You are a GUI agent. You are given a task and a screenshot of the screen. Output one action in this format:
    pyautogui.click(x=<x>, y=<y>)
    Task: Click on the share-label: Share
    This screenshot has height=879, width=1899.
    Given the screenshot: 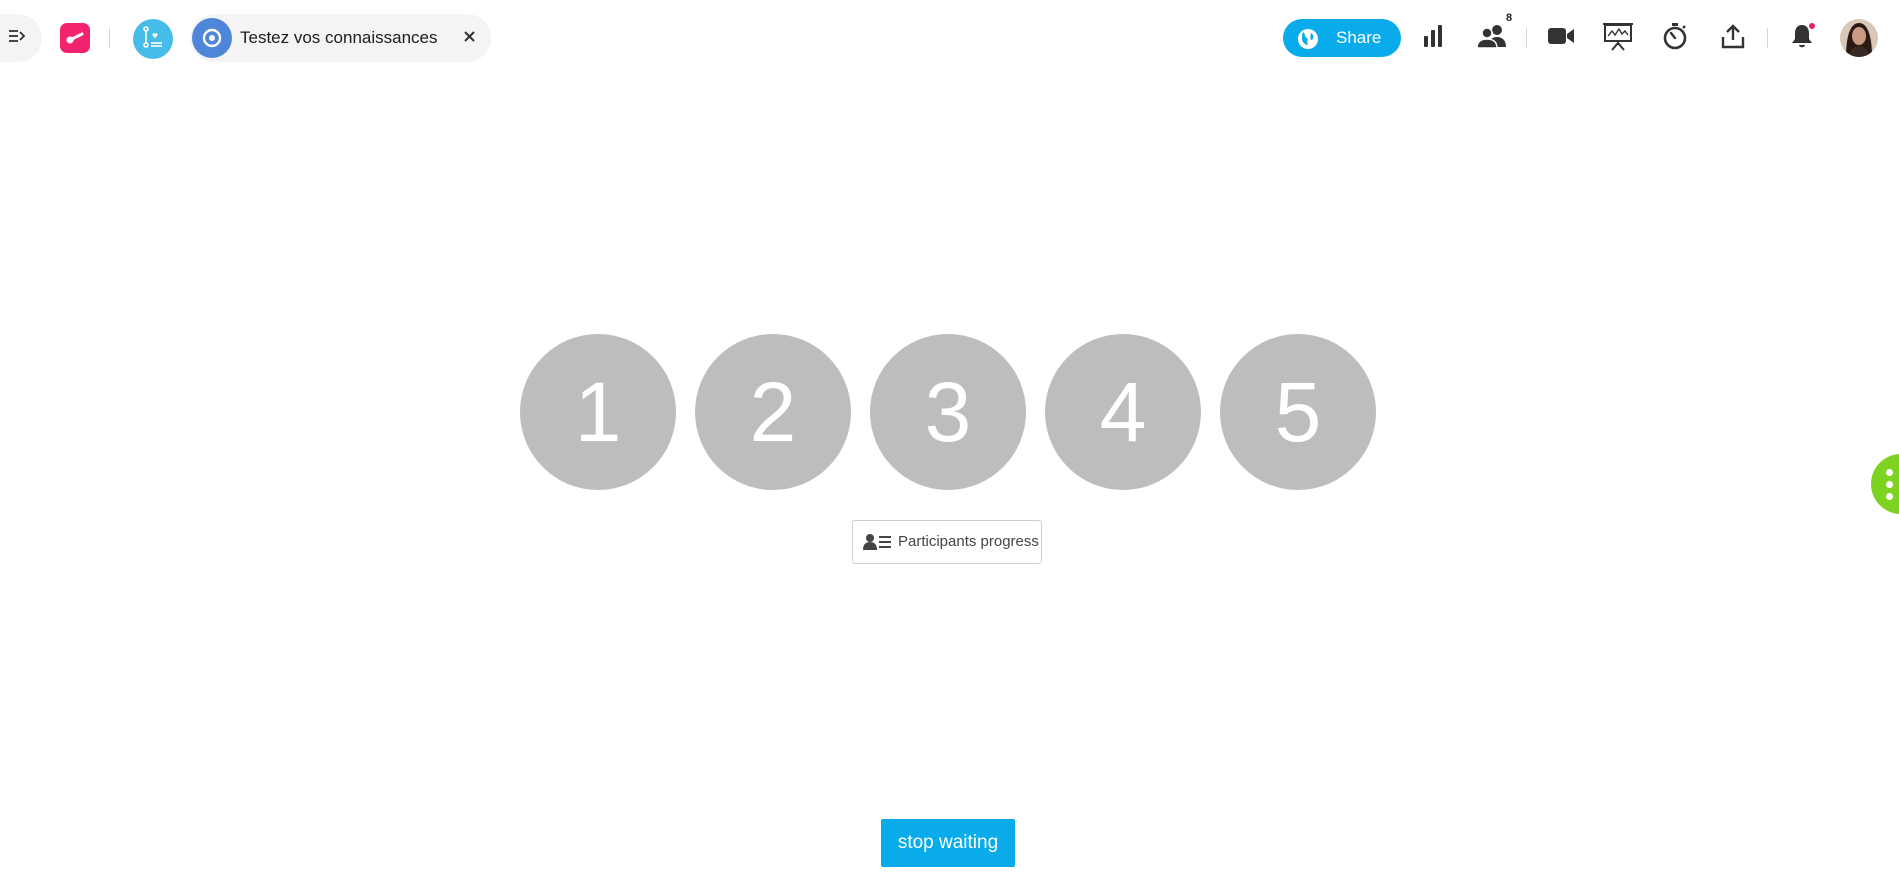 What is the action you would take?
    pyautogui.click(x=1359, y=37)
    